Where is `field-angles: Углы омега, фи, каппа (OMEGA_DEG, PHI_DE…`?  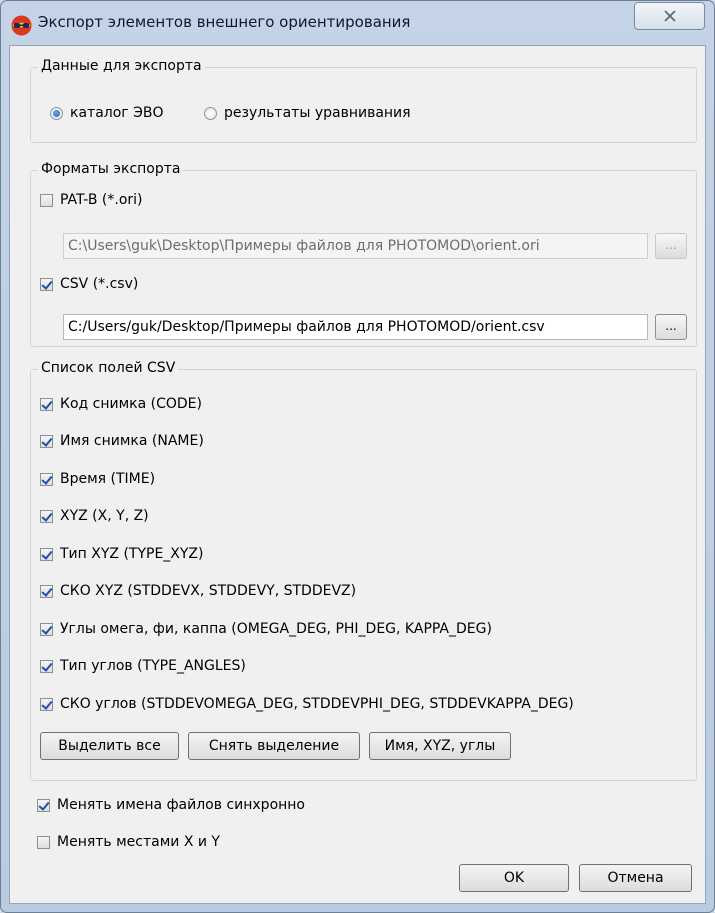
field-angles: Углы омега, фи, каппа (OMEGA_DEG, PHI_DE… is located at coordinates (266, 629).